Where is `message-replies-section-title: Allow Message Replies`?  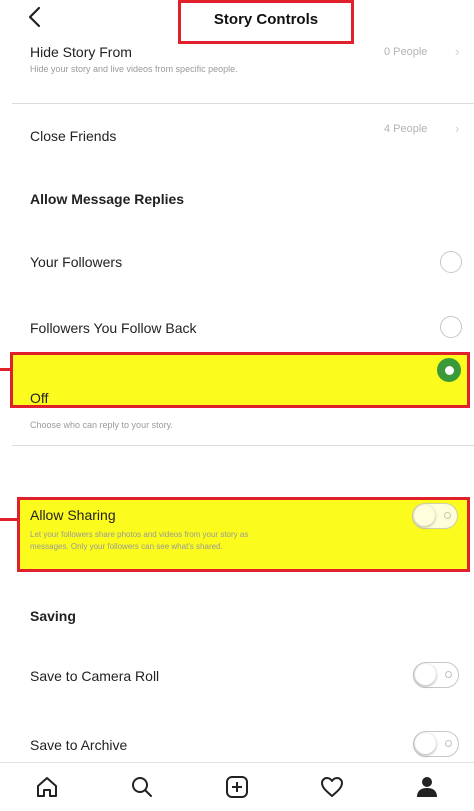 message-replies-section-title: Allow Message Replies is located at coordinates (107, 199).